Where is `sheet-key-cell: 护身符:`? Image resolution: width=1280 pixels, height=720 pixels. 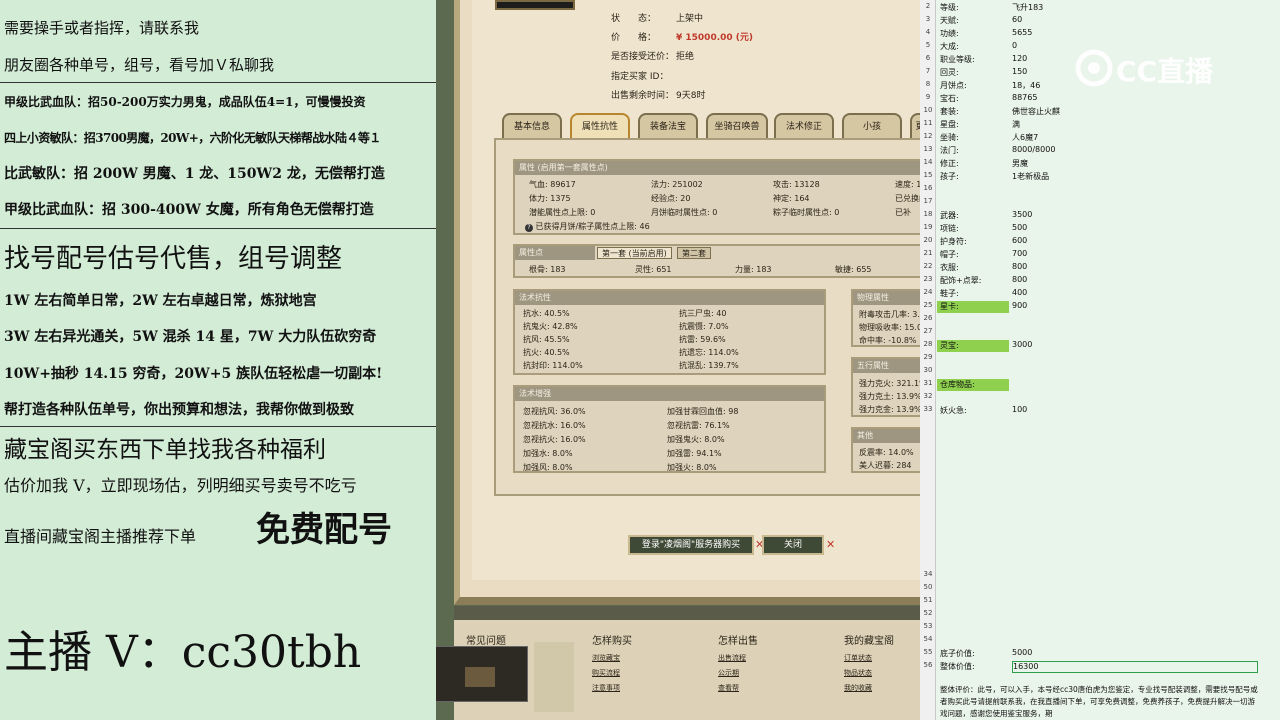
sheet-key-cell: 护身符: is located at coordinates (953, 241).